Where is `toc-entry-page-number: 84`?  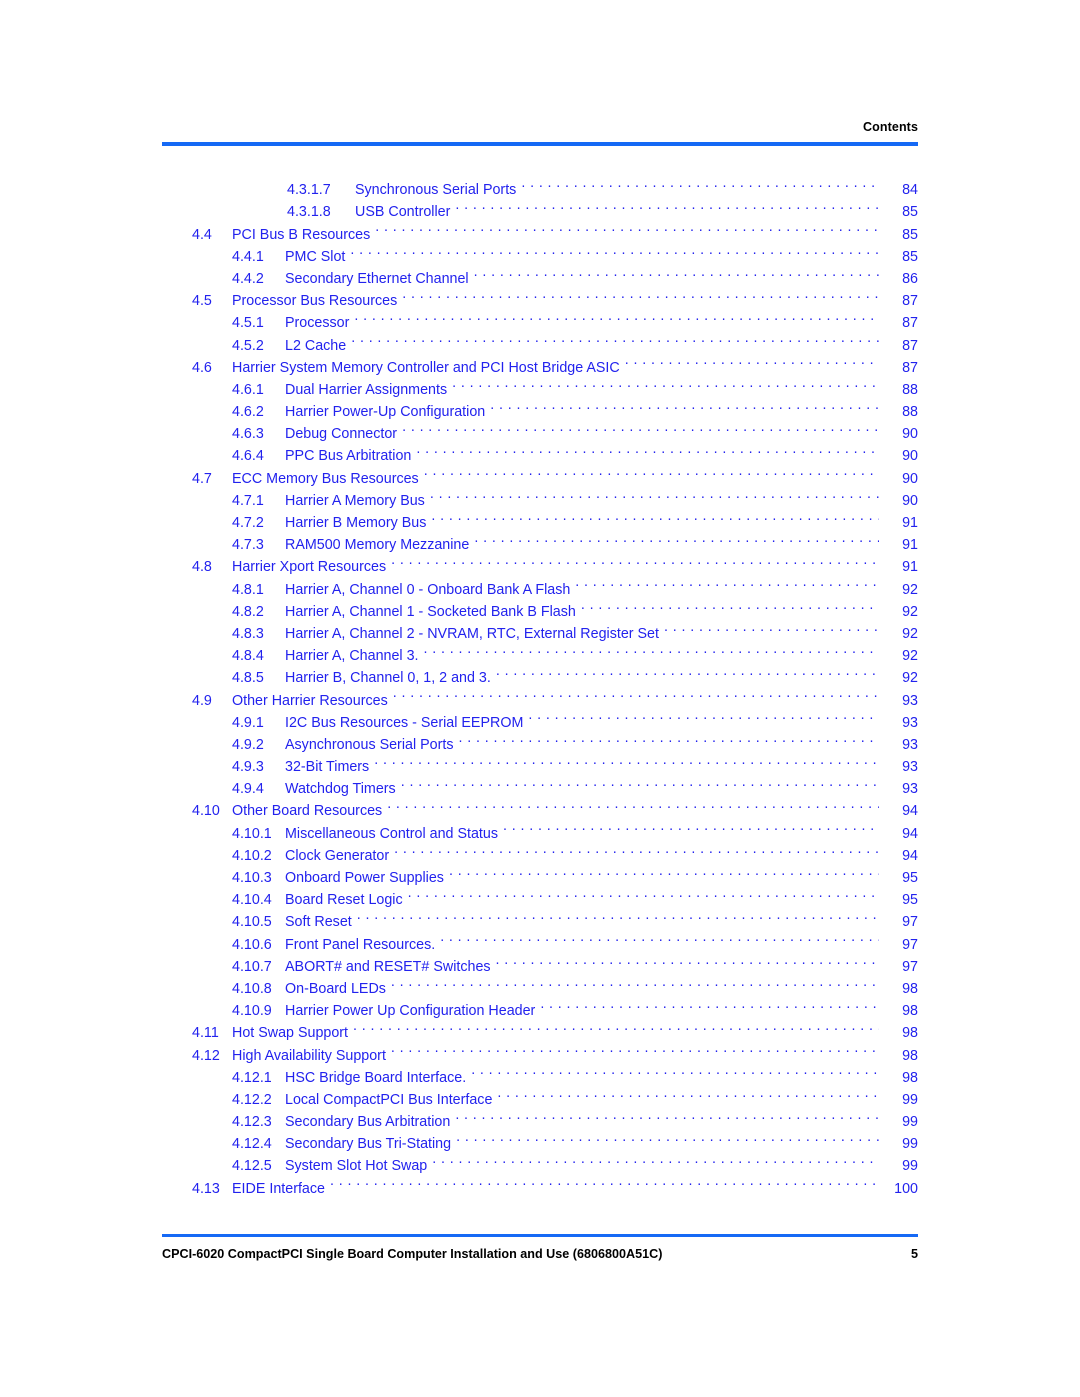
toc-entry-page-number: 84 is located at coordinates (910, 190).